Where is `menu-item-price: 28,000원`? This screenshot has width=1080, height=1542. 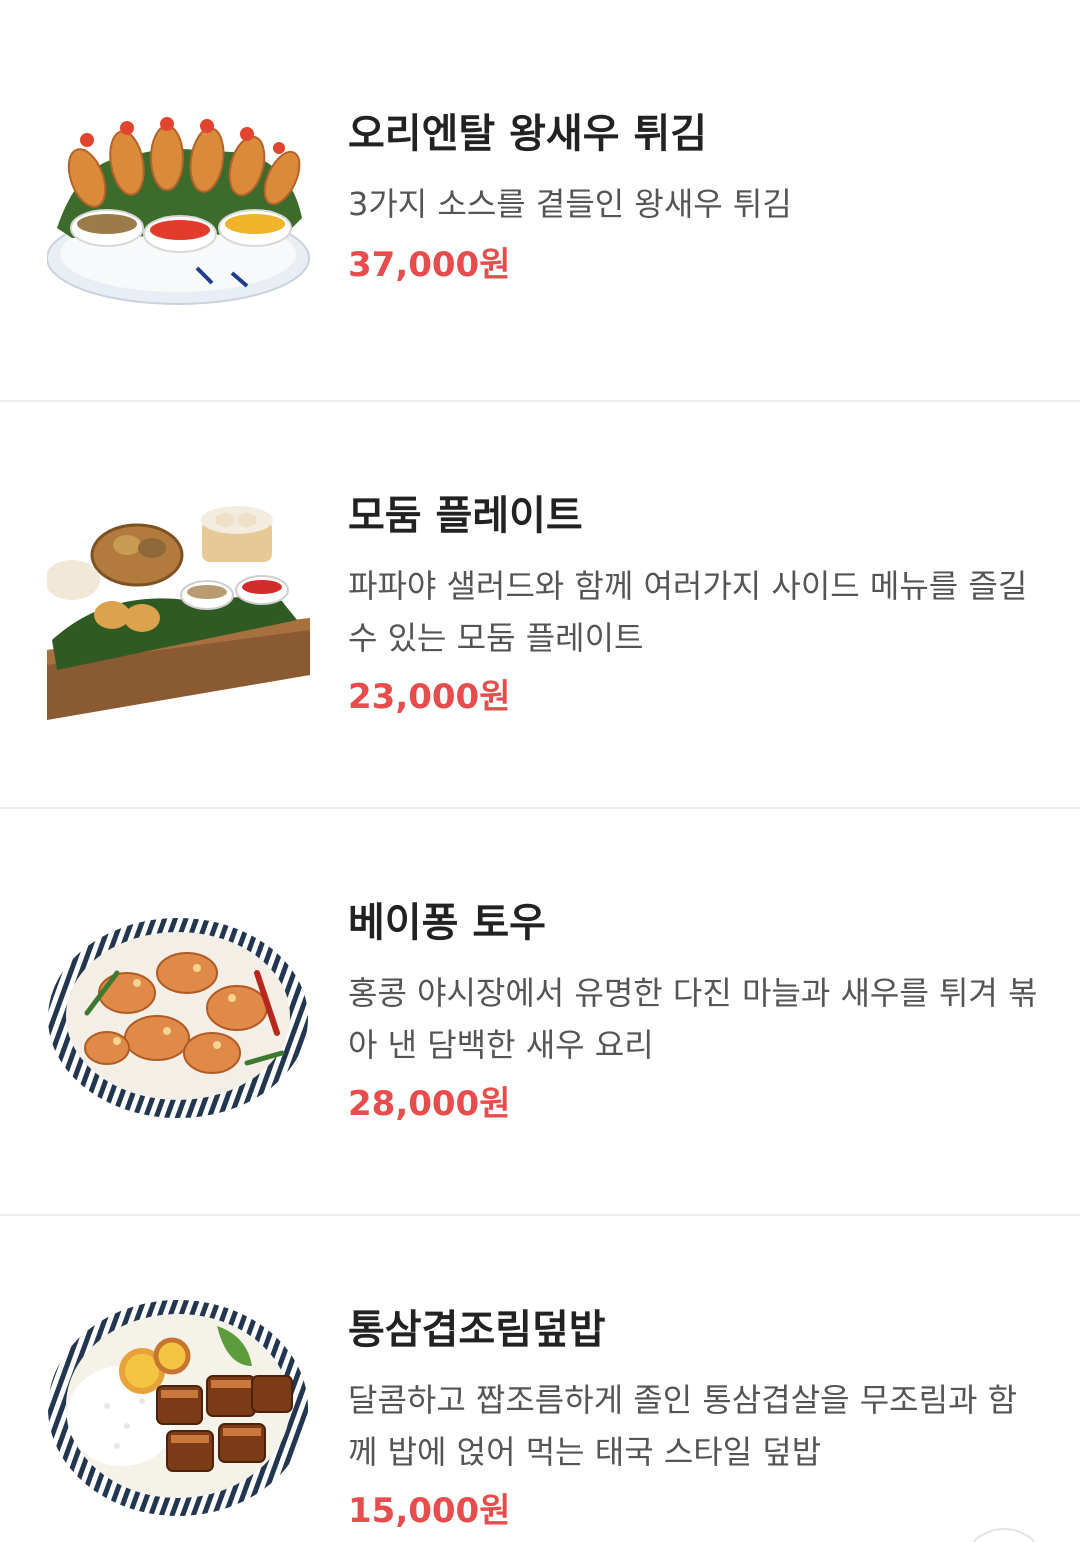
menu-item-price: 28,000원 is located at coordinates (429, 1104).